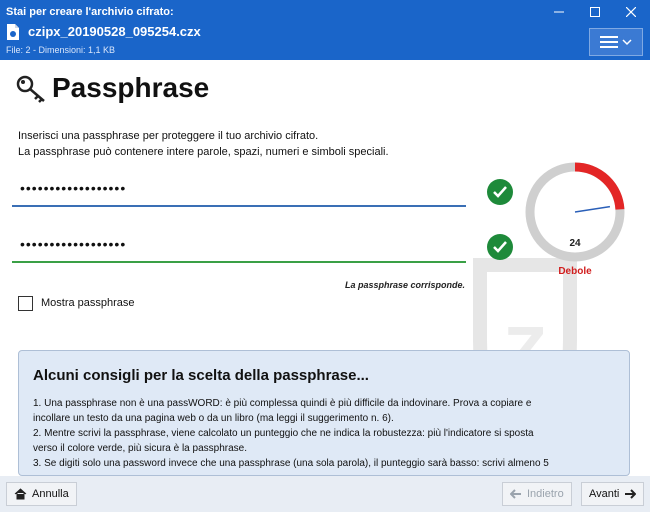  Describe the element at coordinates (609, 42) in the screenshot. I see `hamburger-icon` at that location.